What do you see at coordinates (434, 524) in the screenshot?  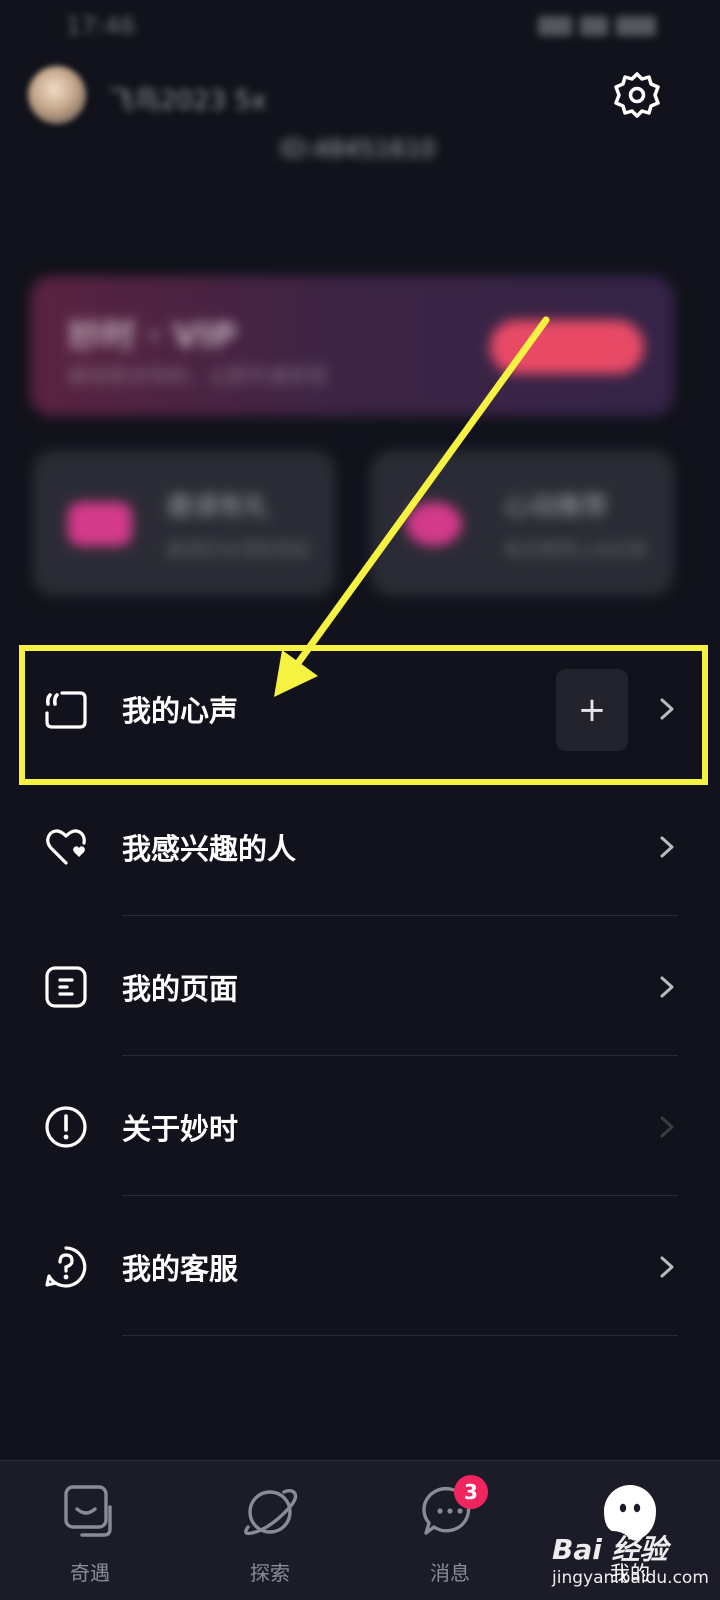 I see `heart-icon` at bounding box center [434, 524].